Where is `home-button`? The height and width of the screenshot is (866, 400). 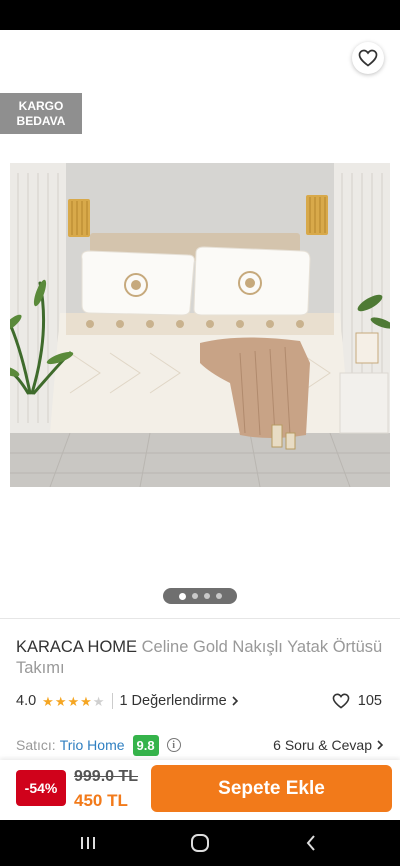 home-button is located at coordinates (200, 843).